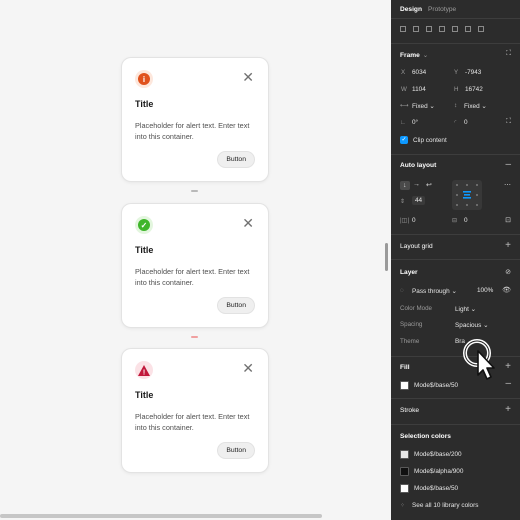  I want to click on spacing-mode-select: Spacious ⌄, so click(471, 325).